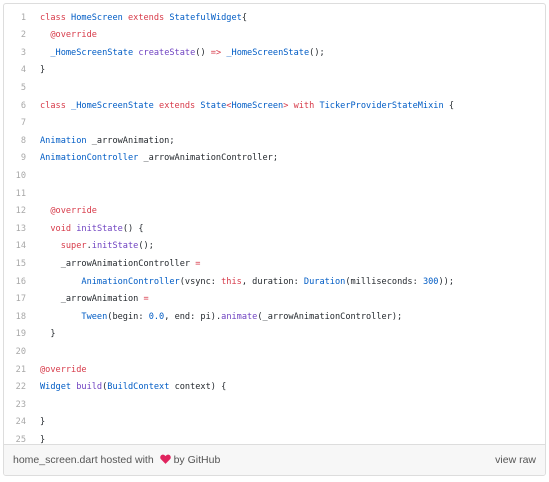 This screenshot has height=482, width=549. What do you see at coordinates (23, 158) in the screenshot?
I see `line-number: 9` at bounding box center [23, 158].